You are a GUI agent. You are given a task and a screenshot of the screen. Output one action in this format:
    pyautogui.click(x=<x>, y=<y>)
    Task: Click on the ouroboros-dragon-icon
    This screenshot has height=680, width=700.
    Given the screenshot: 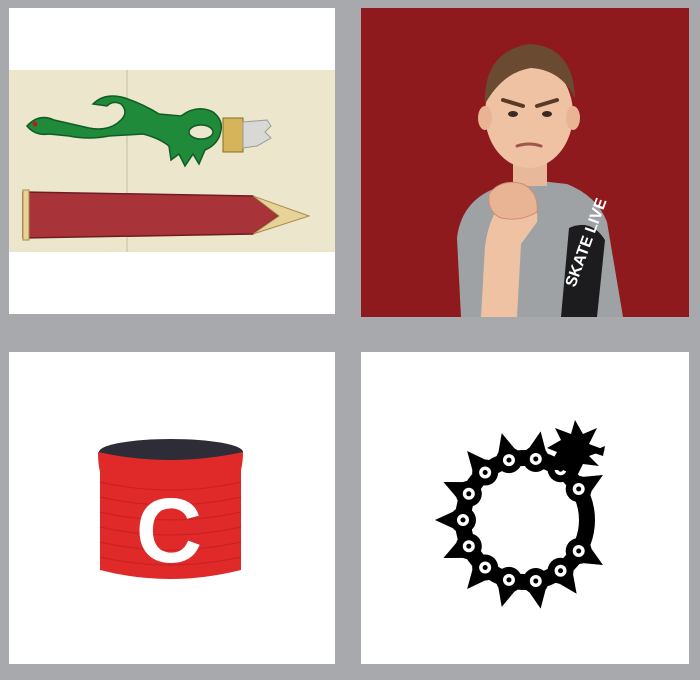 What is the action you would take?
    pyautogui.click(x=520, y=514)
    